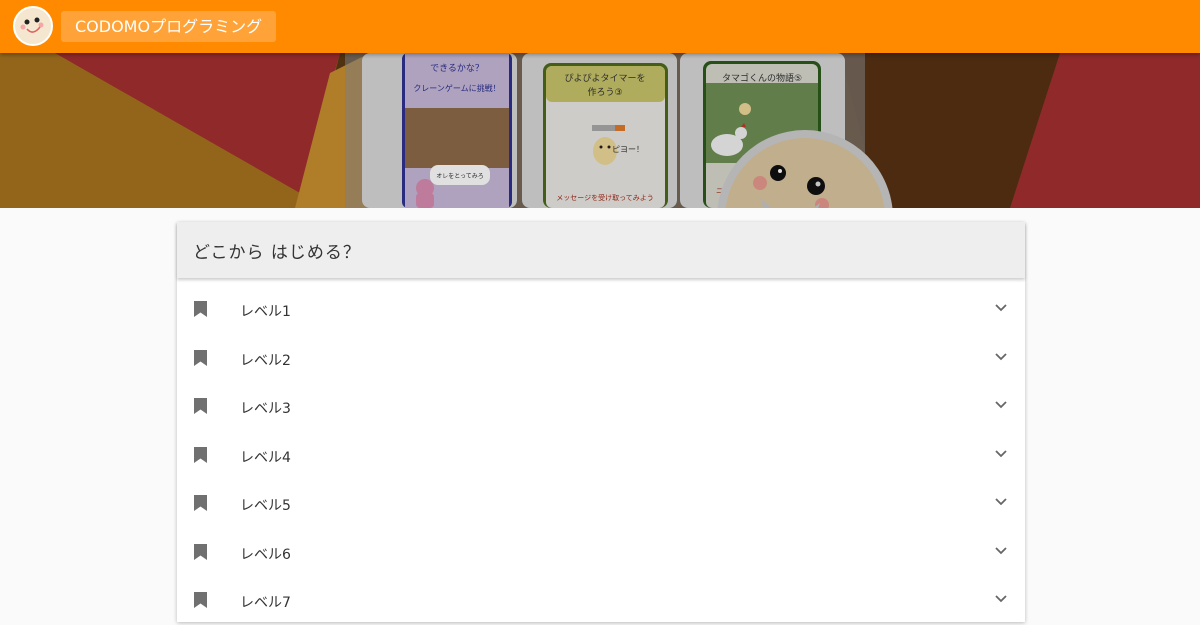  What do you see at coordinates (601, 552) in the screenshot?
I see `level-row-6: レベル6` at bounding box center [601, 552].